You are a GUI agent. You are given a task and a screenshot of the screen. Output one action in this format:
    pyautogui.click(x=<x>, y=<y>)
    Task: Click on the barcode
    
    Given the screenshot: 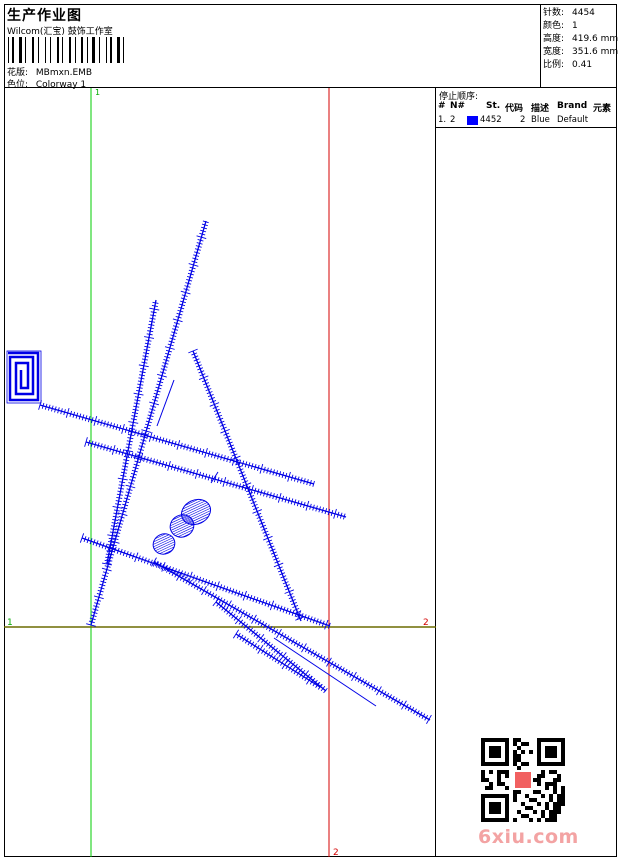 What is the action you would take?
    pyautogui.click(x=66, y=50)
    